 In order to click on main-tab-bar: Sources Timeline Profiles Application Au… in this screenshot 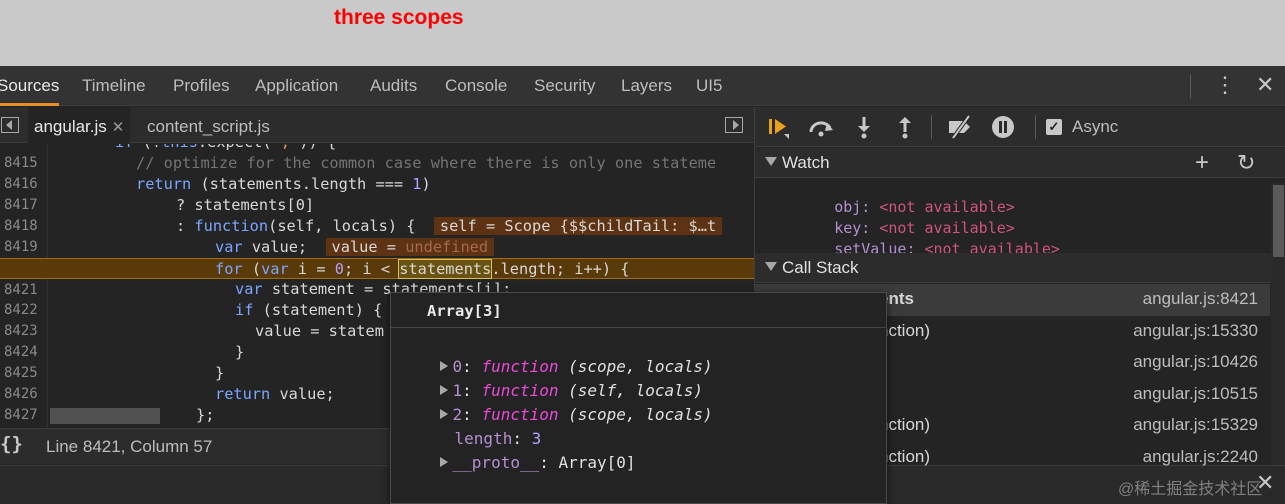, I will do `click(642, 86)`.